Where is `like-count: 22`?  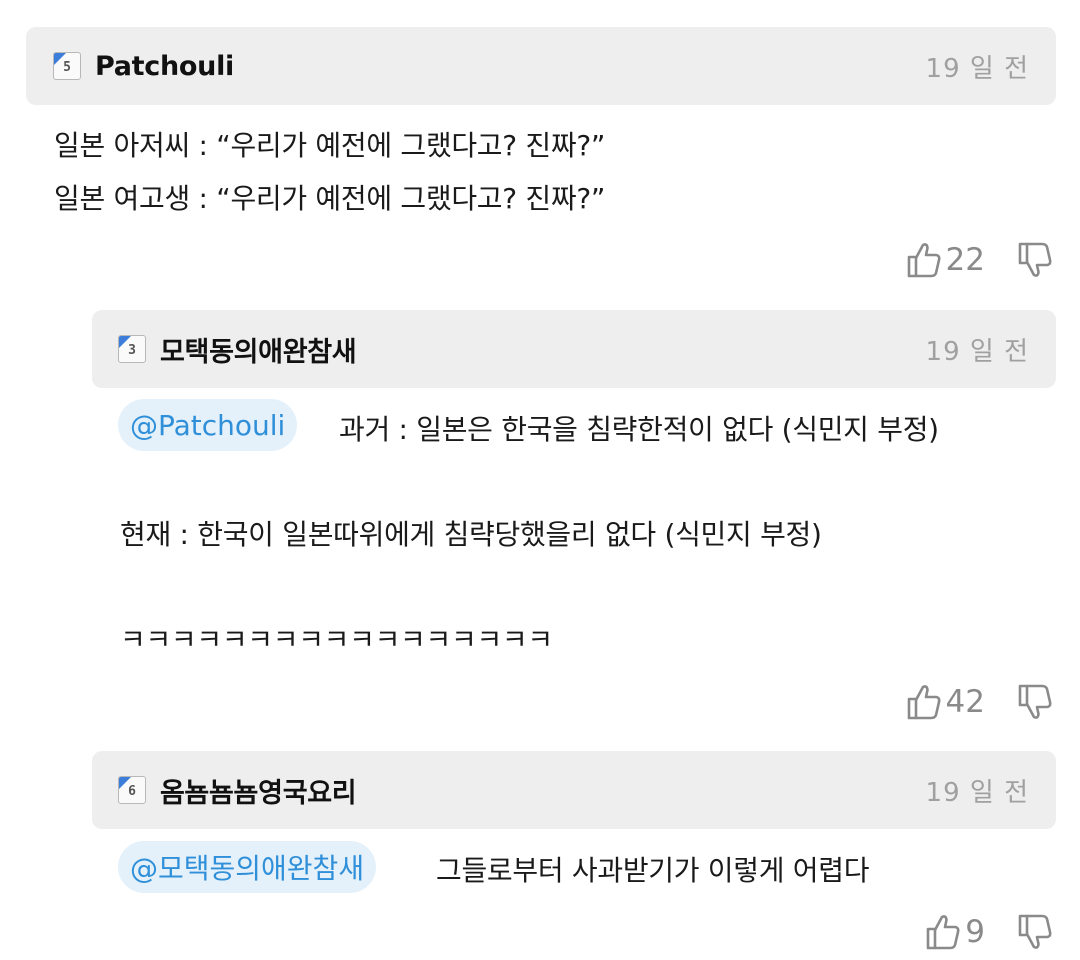 like-count: 22 is located at coordinates (965, 260).